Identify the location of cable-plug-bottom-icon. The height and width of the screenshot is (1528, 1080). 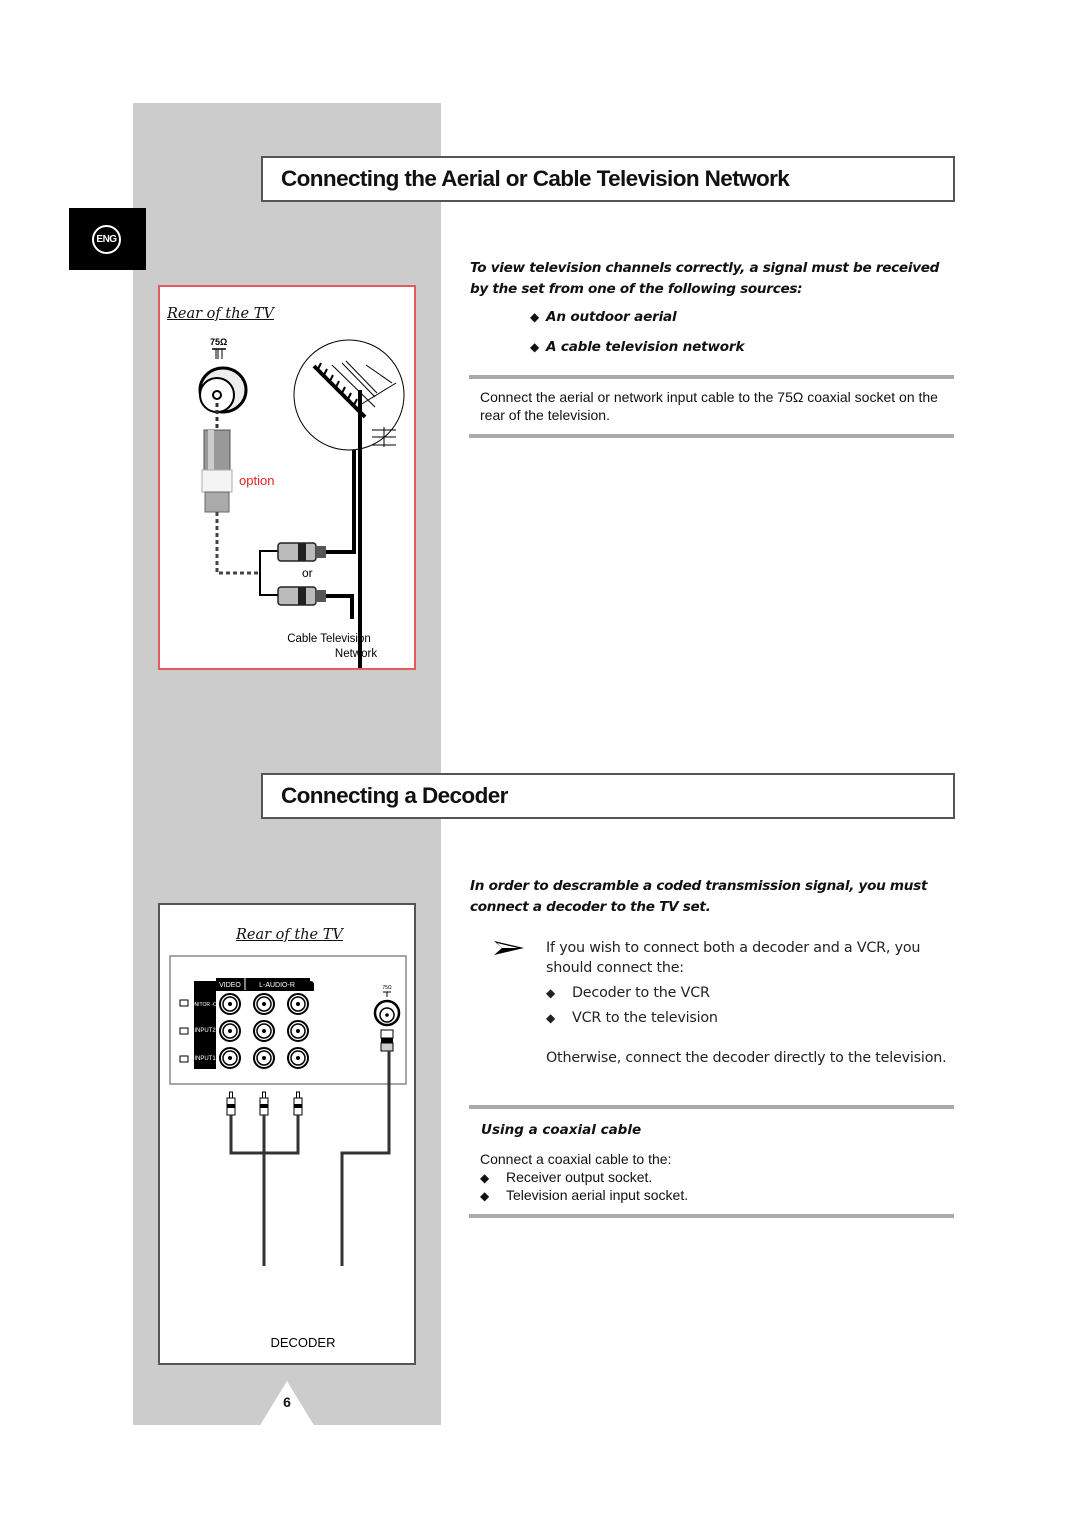
(301, 596).